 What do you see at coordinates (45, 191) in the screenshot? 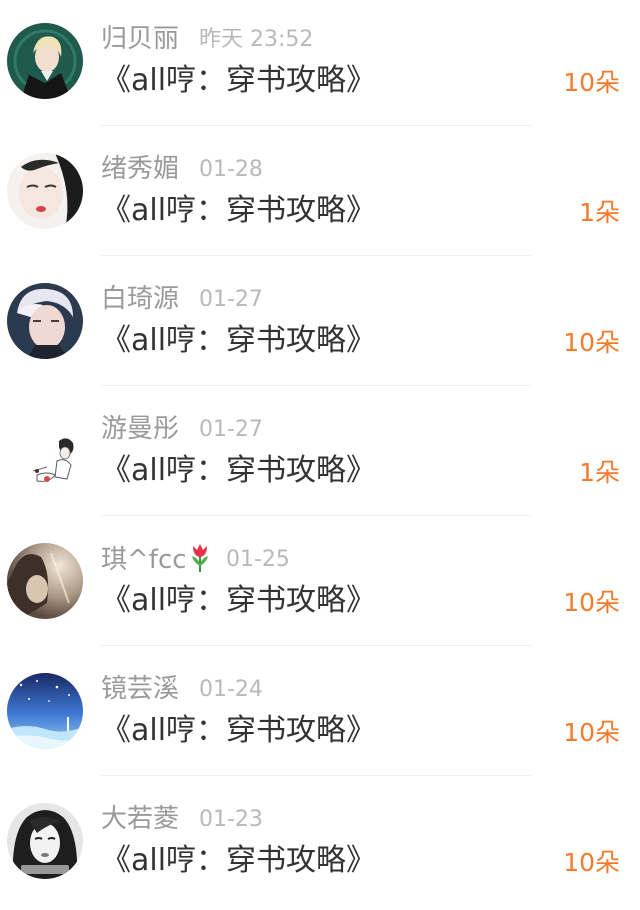
I see `girl-closed-eyes-avatar` at bounding box center [45, 191].